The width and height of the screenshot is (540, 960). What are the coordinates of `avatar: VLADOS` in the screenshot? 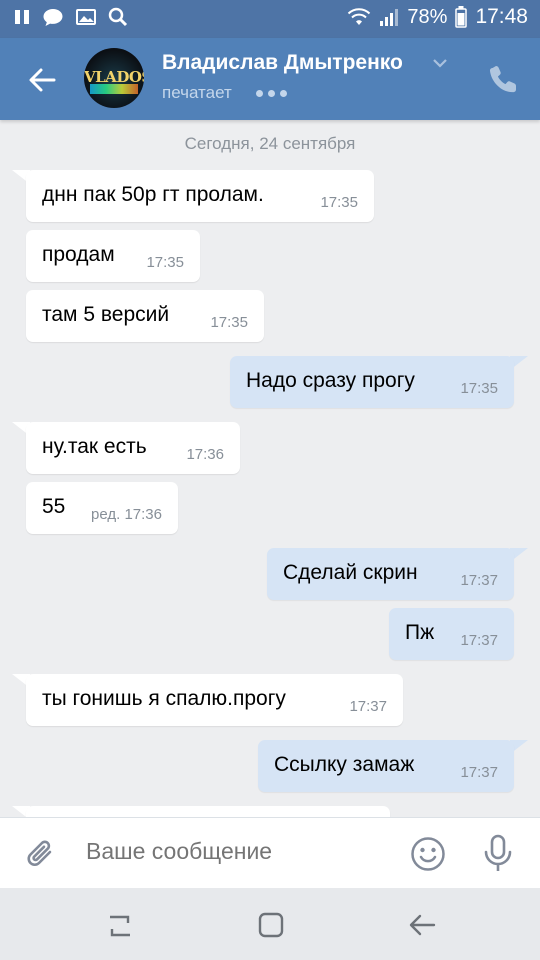 It's located at (114, 78).